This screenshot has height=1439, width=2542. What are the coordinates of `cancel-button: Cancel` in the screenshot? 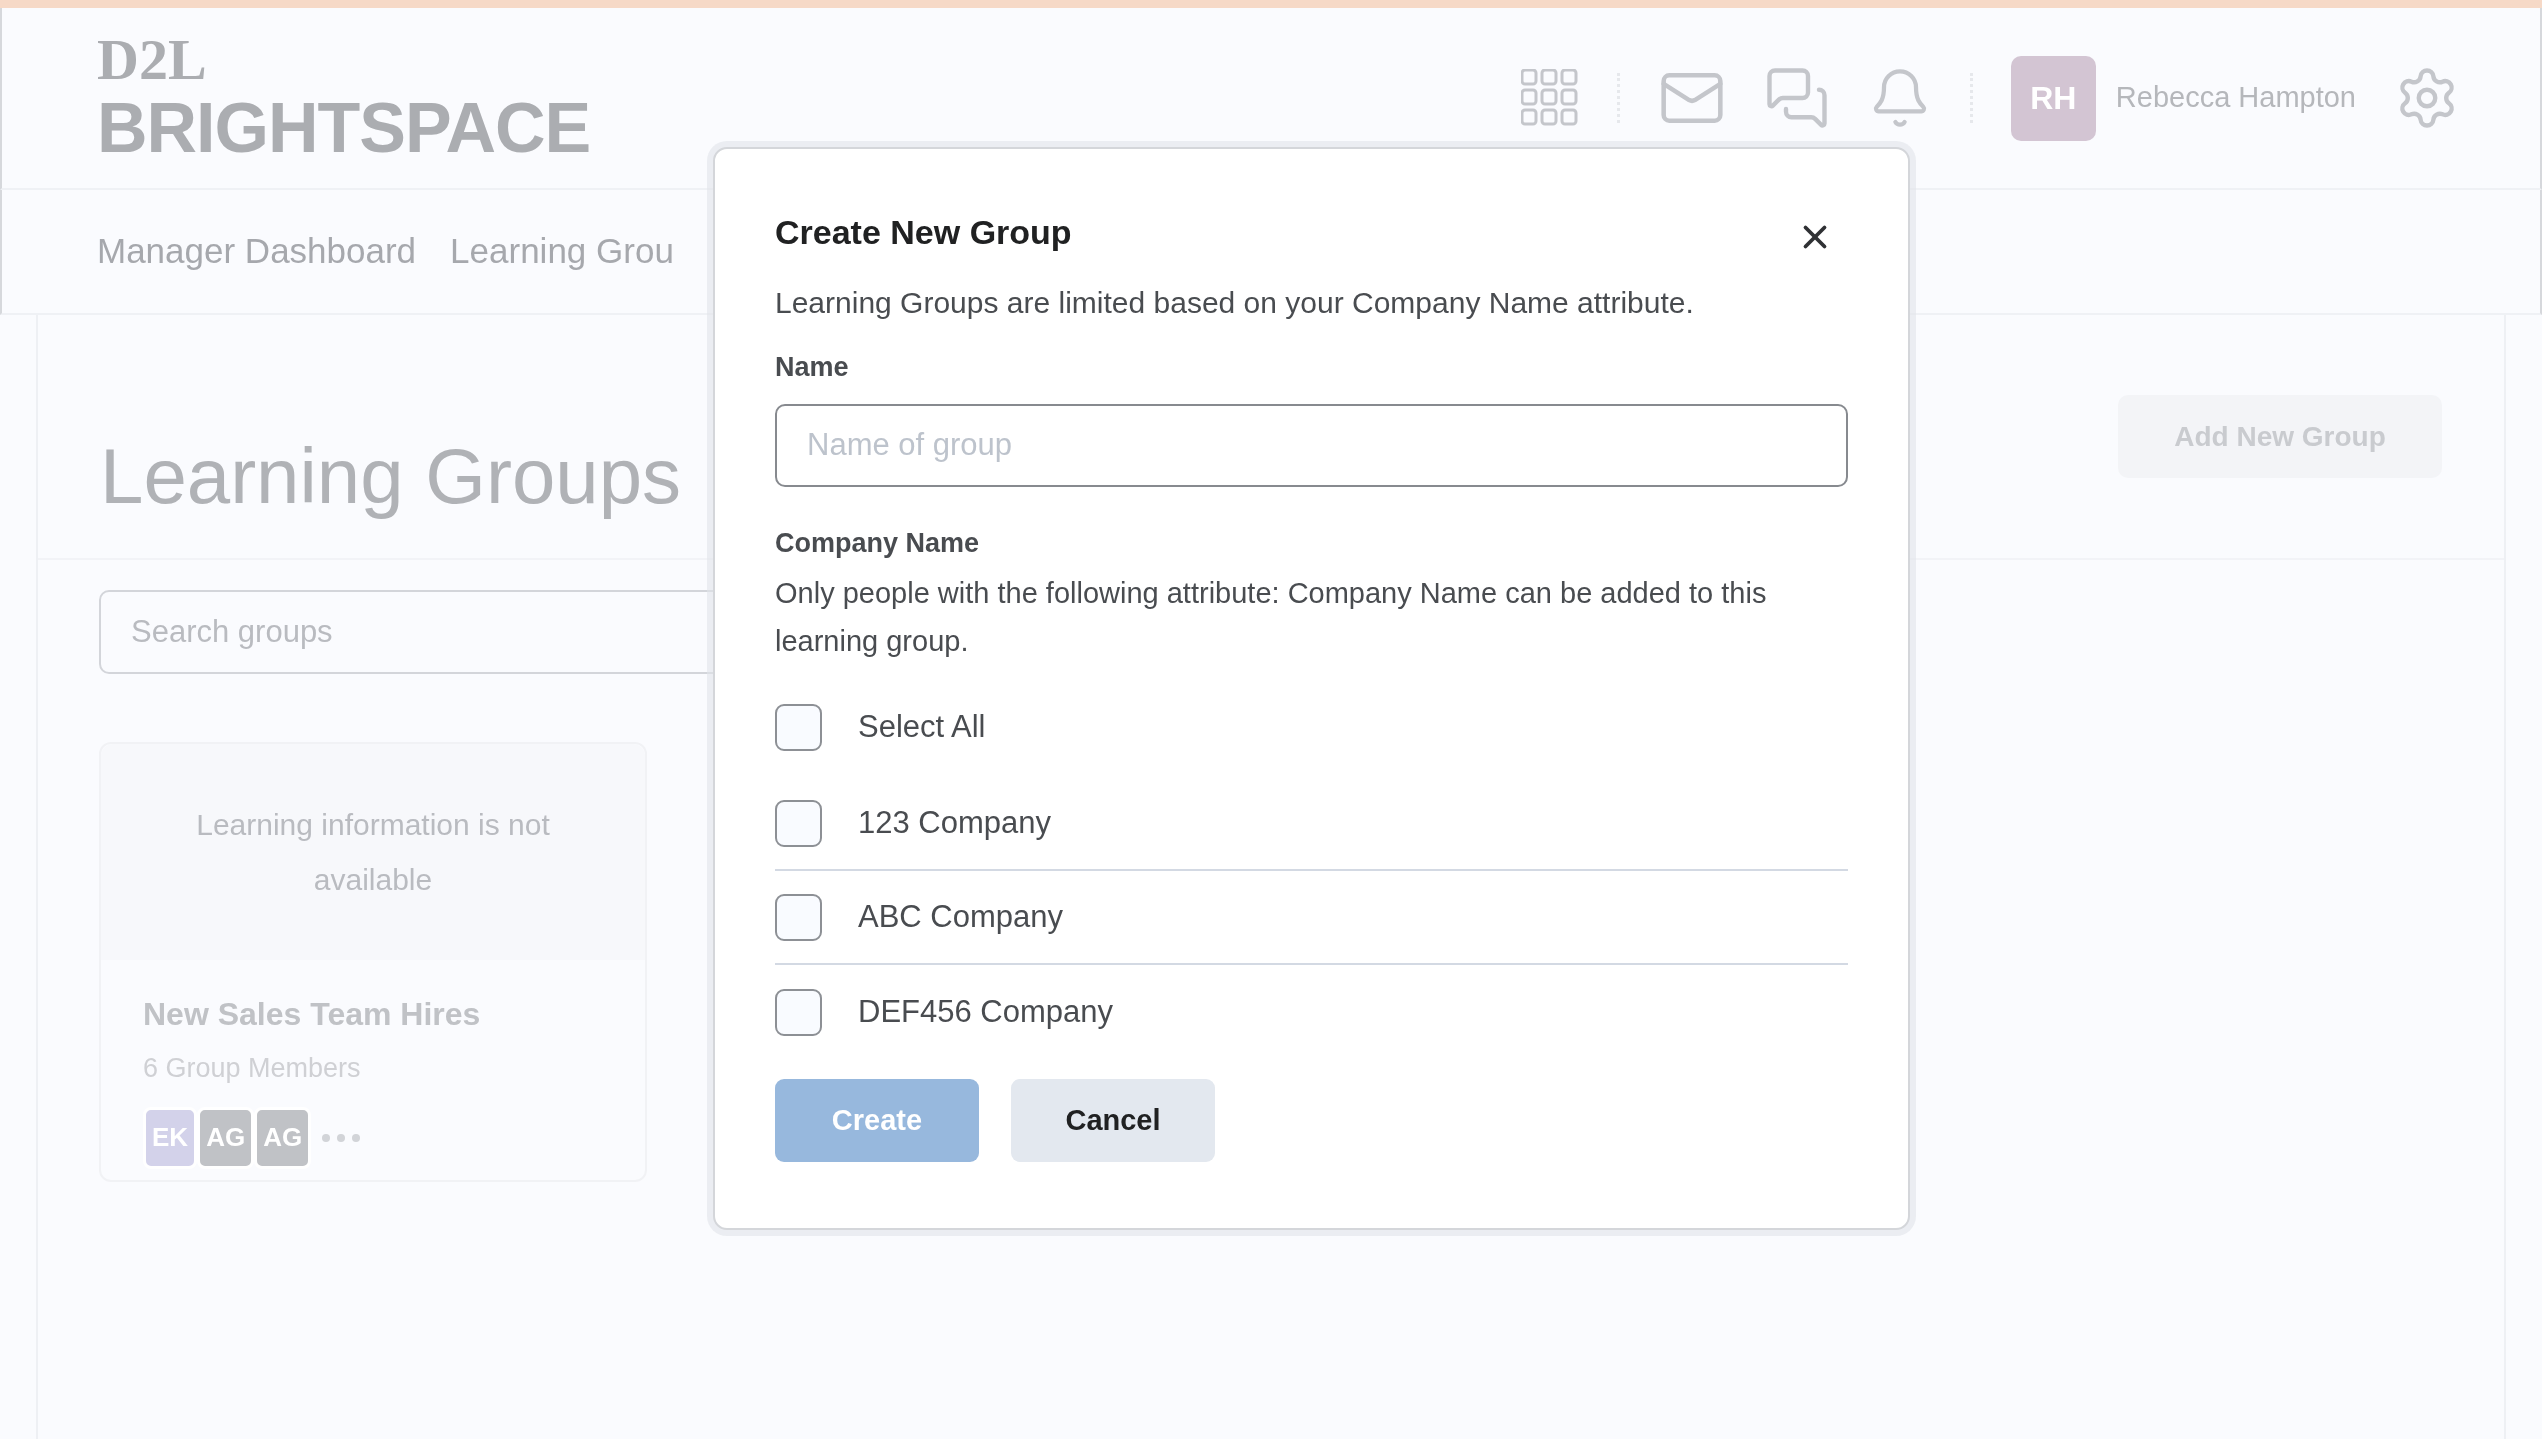 It's located at (1113, 1120).